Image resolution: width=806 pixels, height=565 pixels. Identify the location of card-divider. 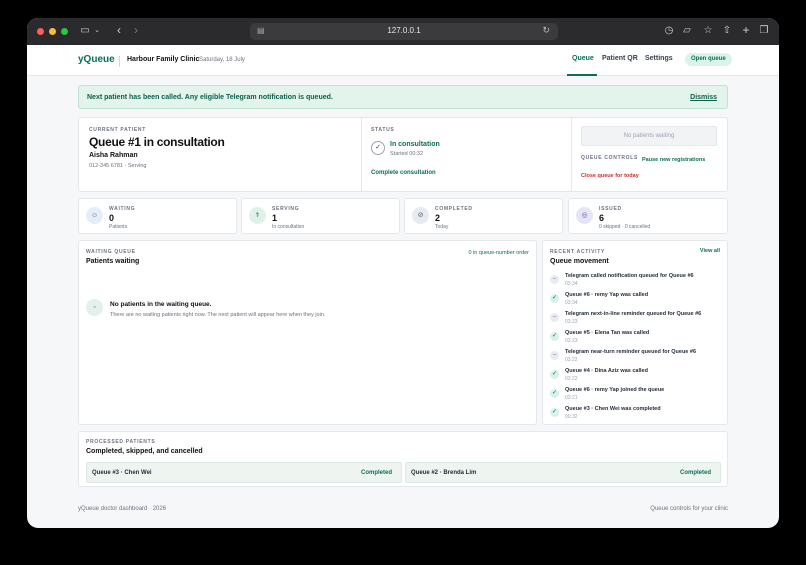
(571, 154).